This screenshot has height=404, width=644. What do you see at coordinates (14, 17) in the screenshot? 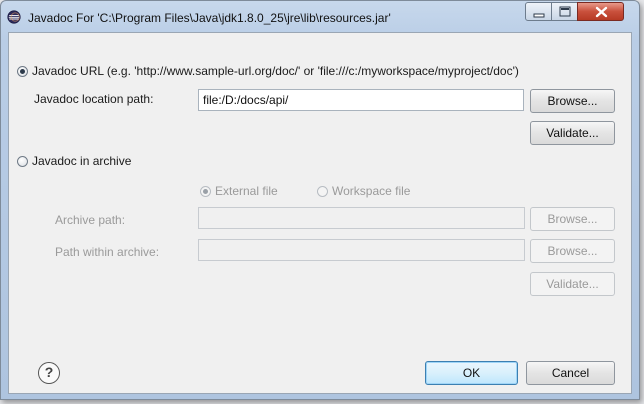
I see `eclipse-icon` at bounding box center [14, 17].